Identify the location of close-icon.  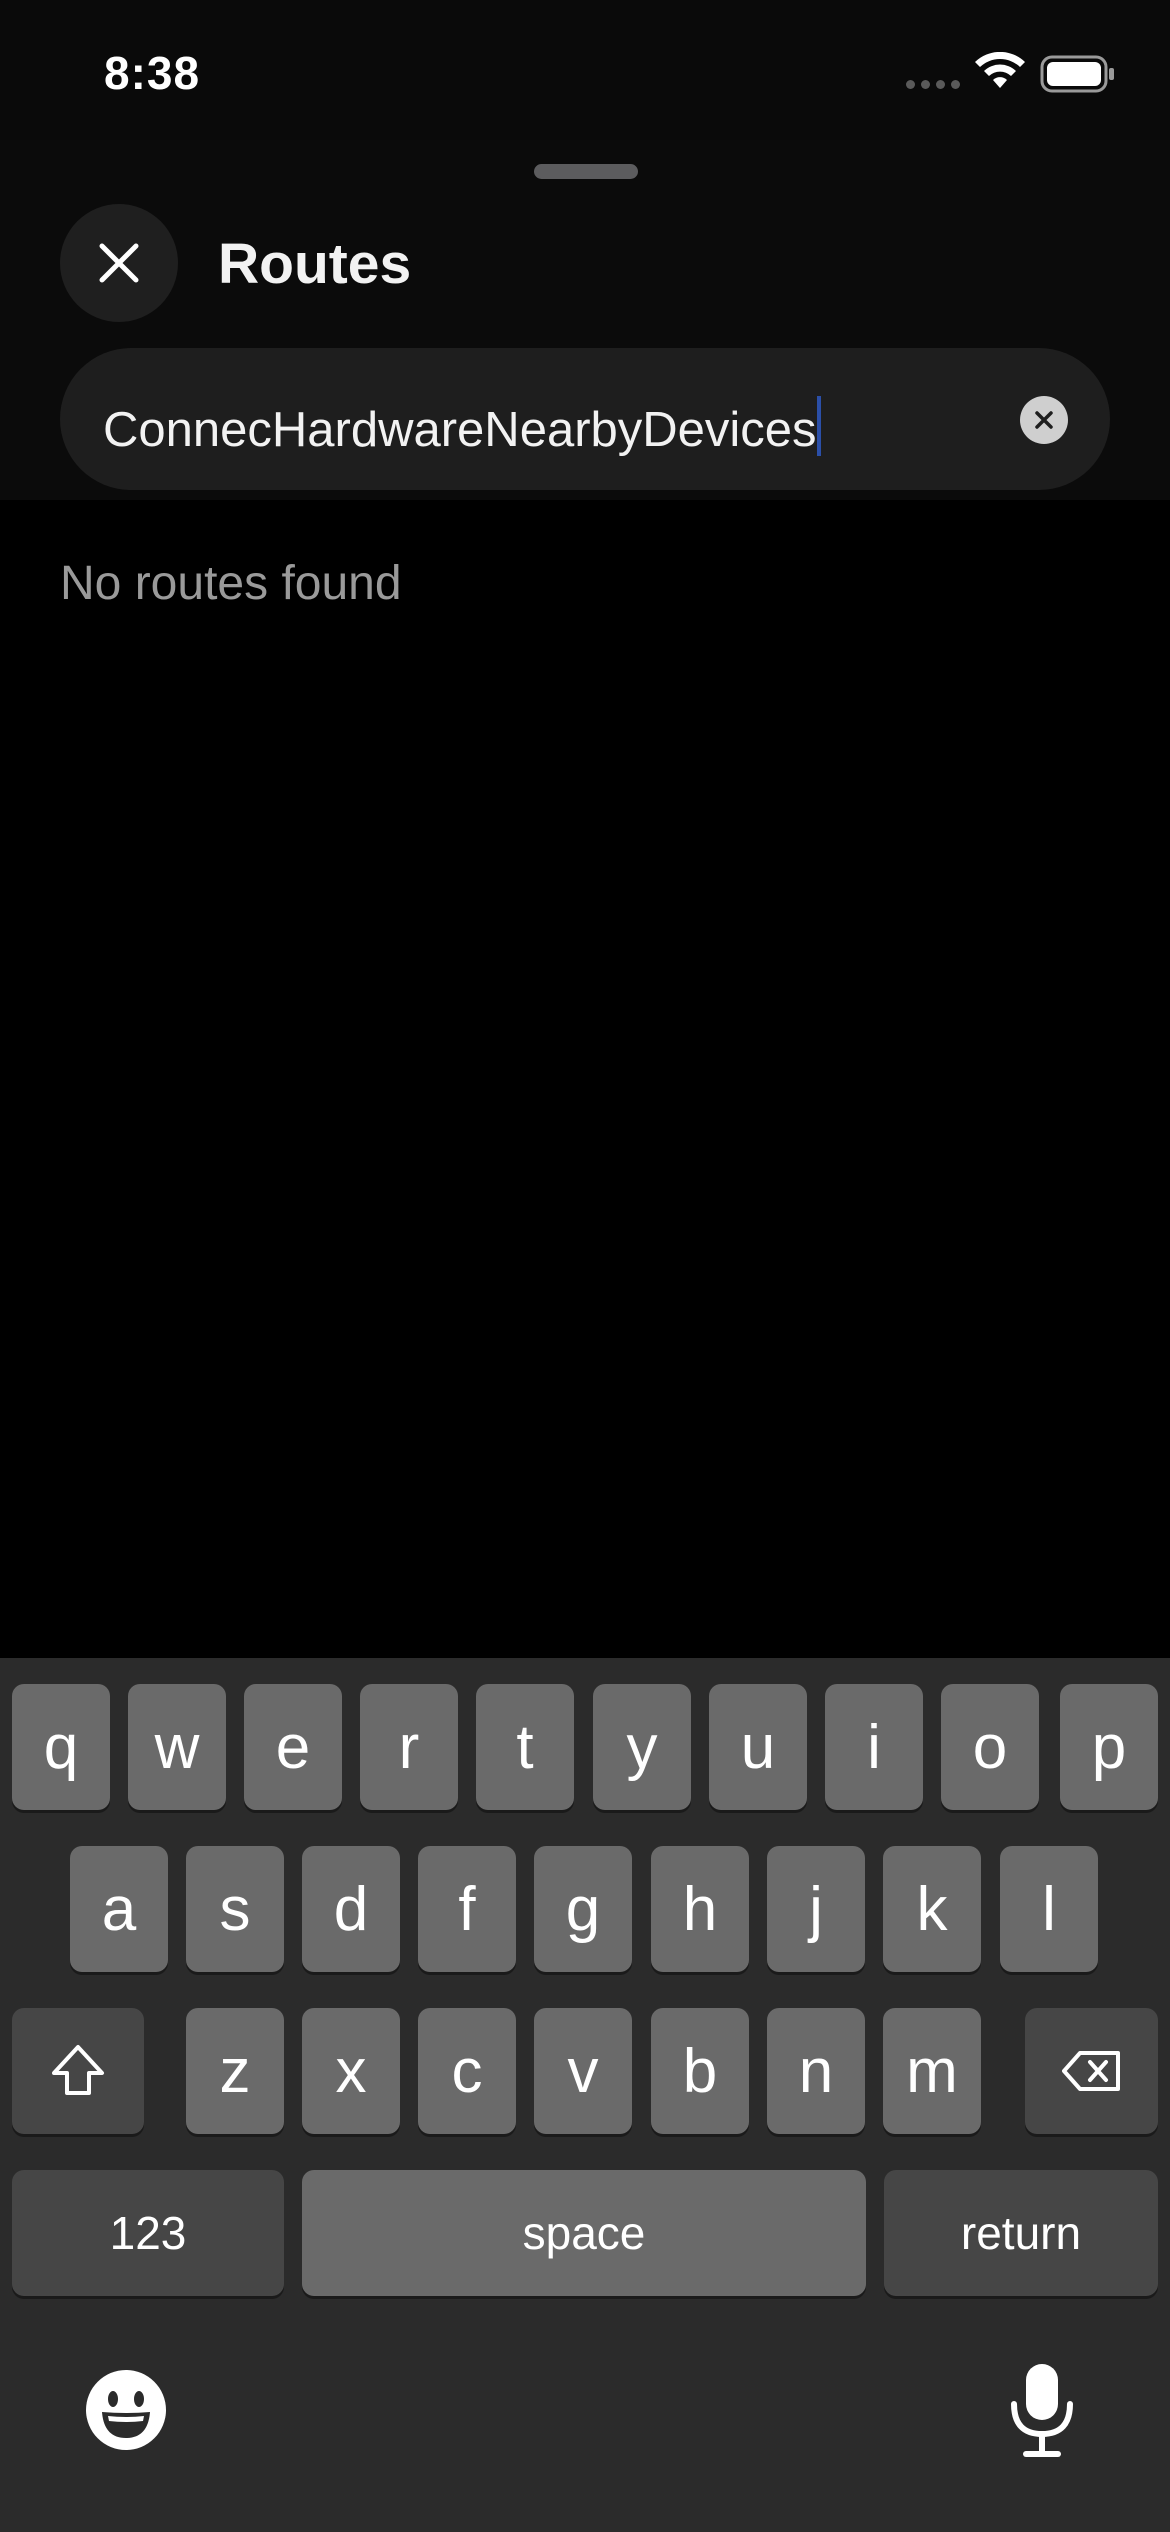
(119, 263).